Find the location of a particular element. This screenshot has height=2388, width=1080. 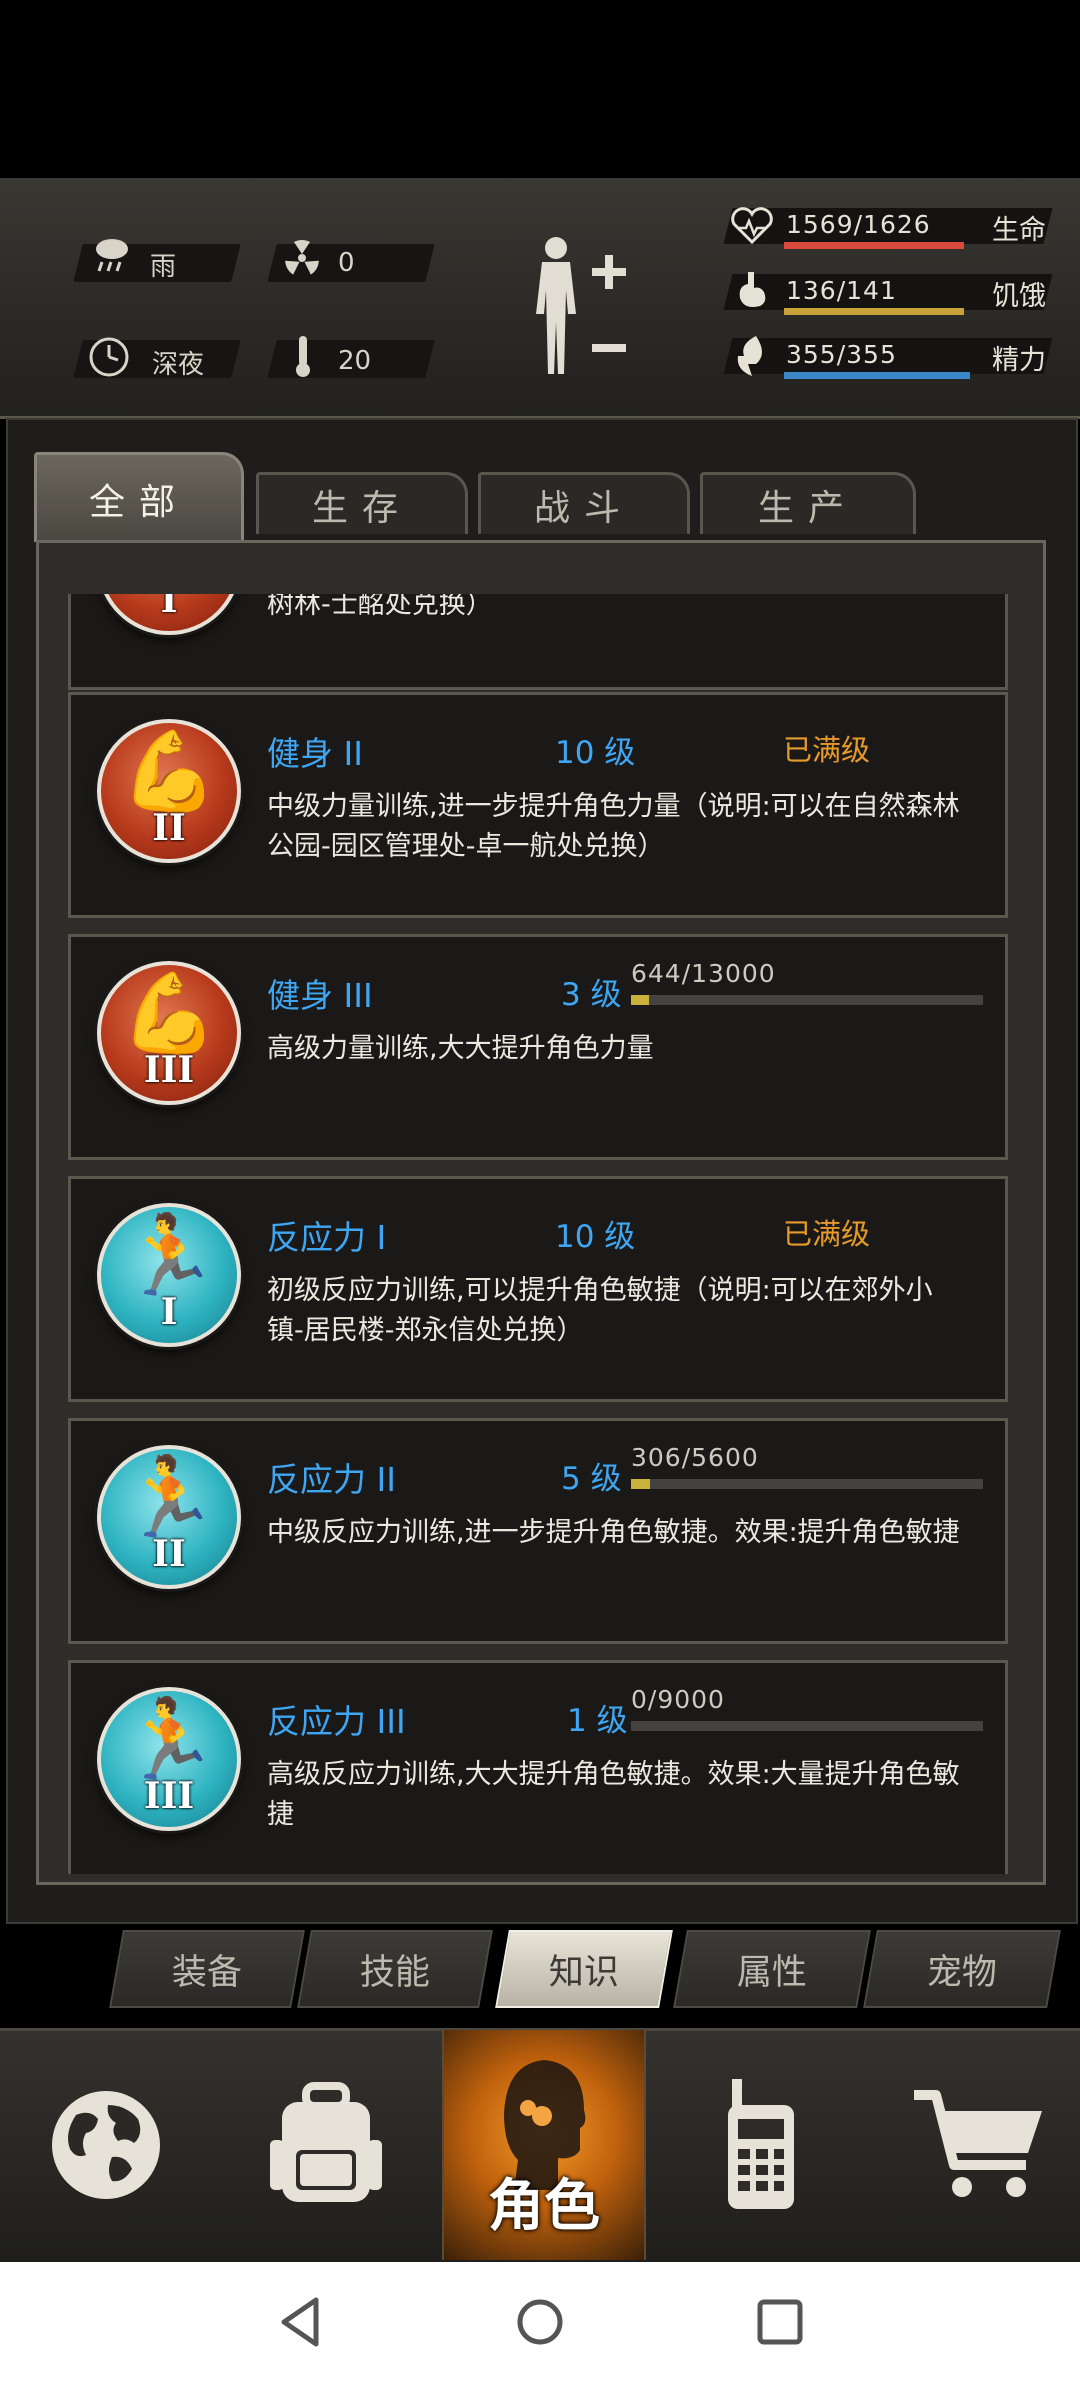

radiation-icon is located at coordinates (302, 257).